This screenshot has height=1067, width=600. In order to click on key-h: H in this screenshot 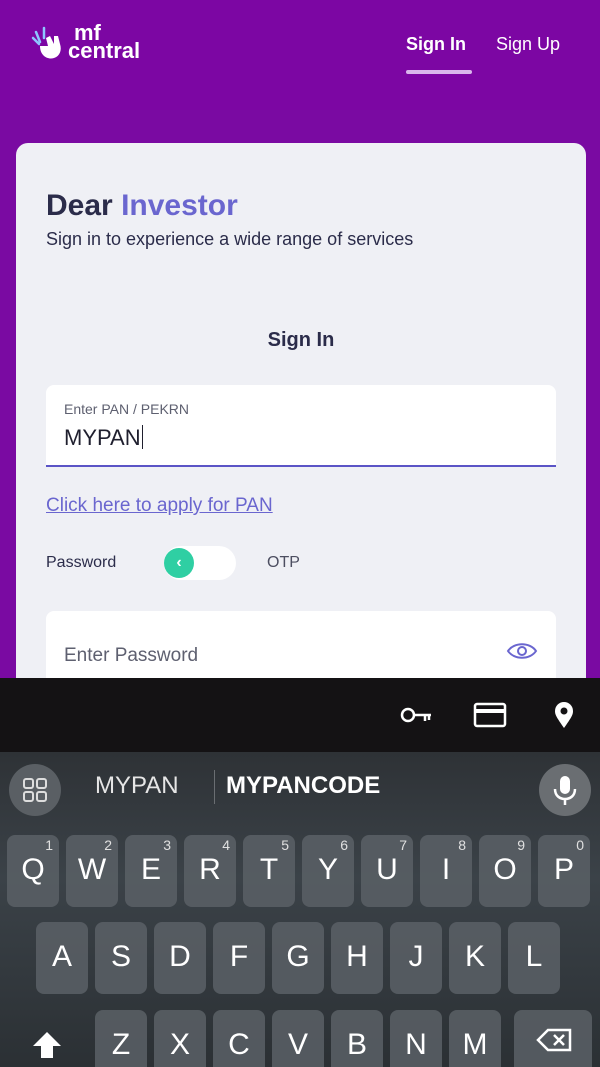, I will do `click(357, 958)`.